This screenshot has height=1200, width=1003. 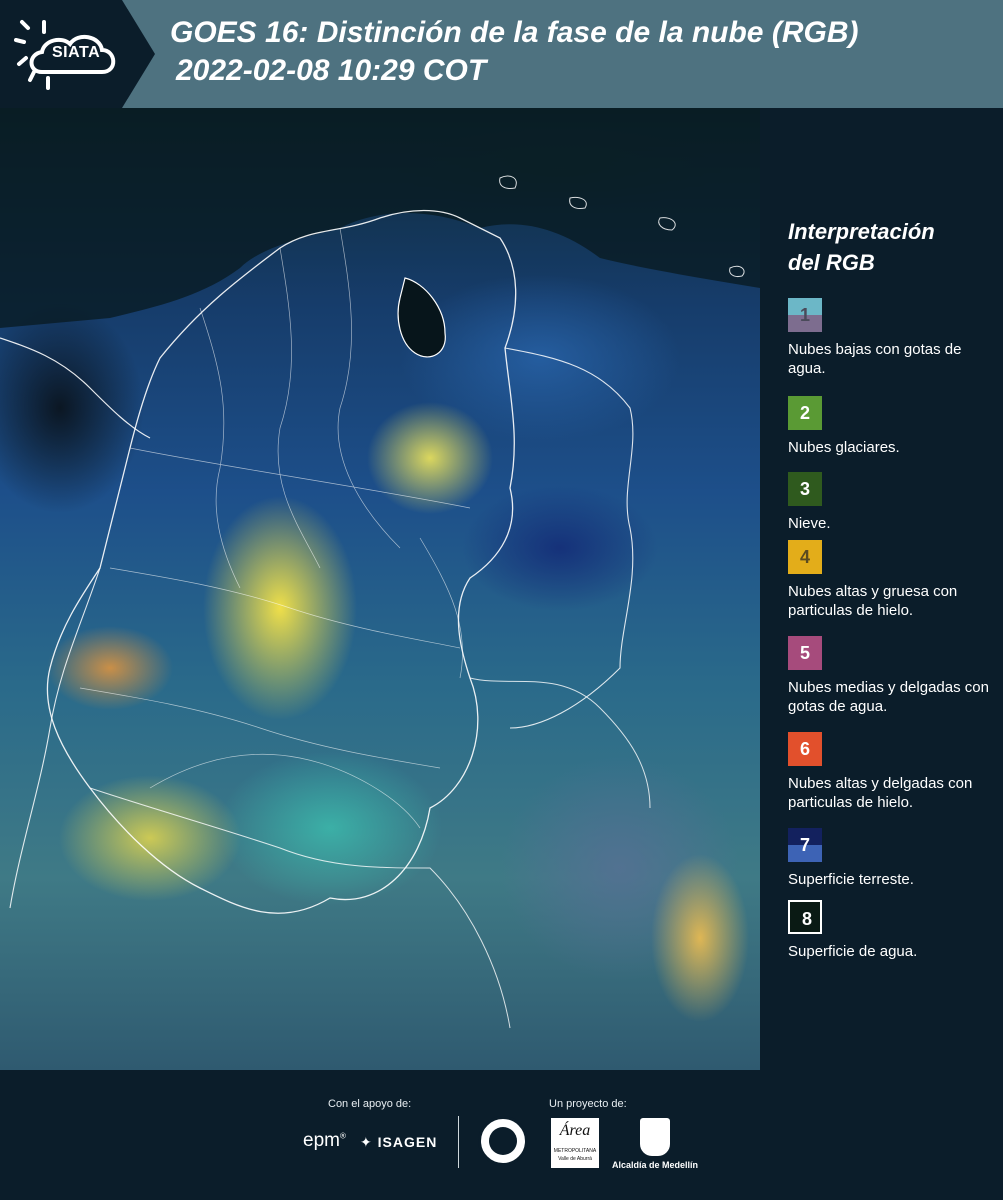 I want to click on legend-swatch-8: 8, so click(x=805, y=917).